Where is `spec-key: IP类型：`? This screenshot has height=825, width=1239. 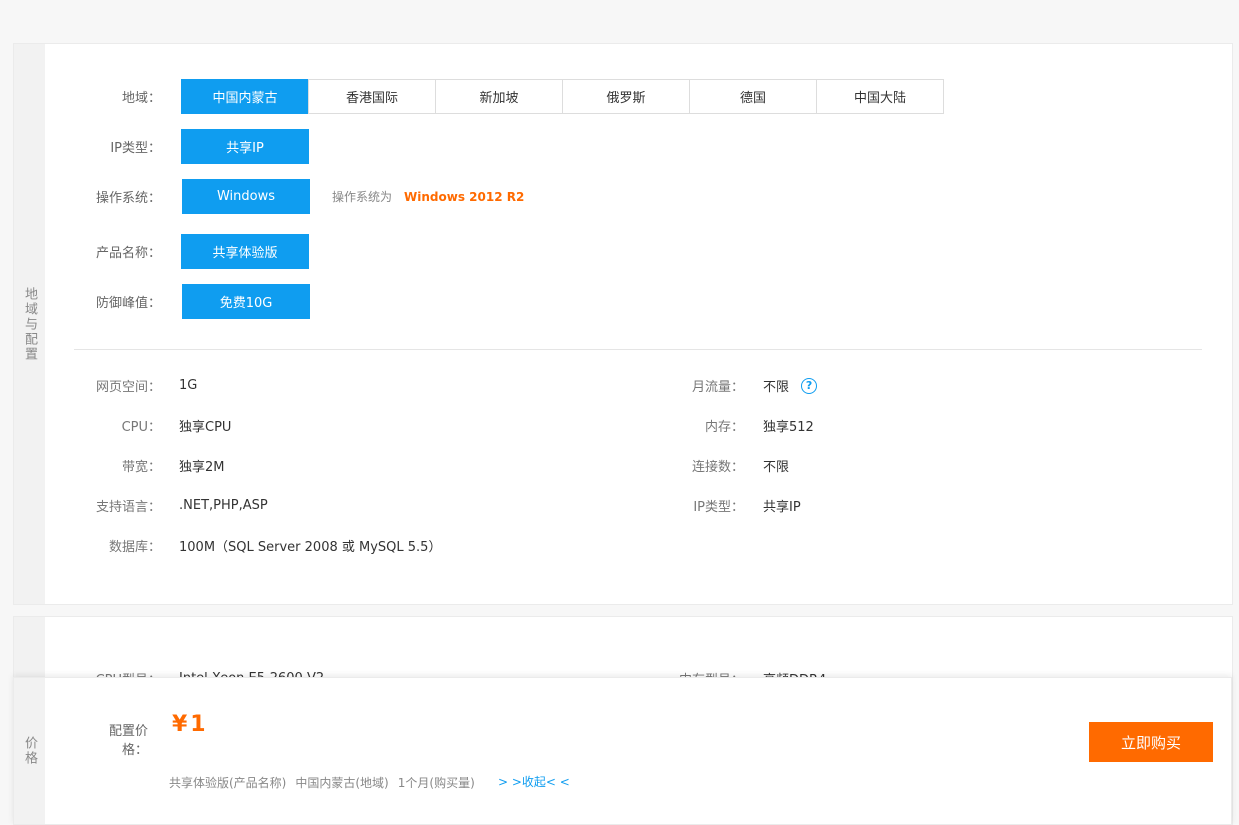 spec-key: IP类型： is located at coordinates (718, 507).